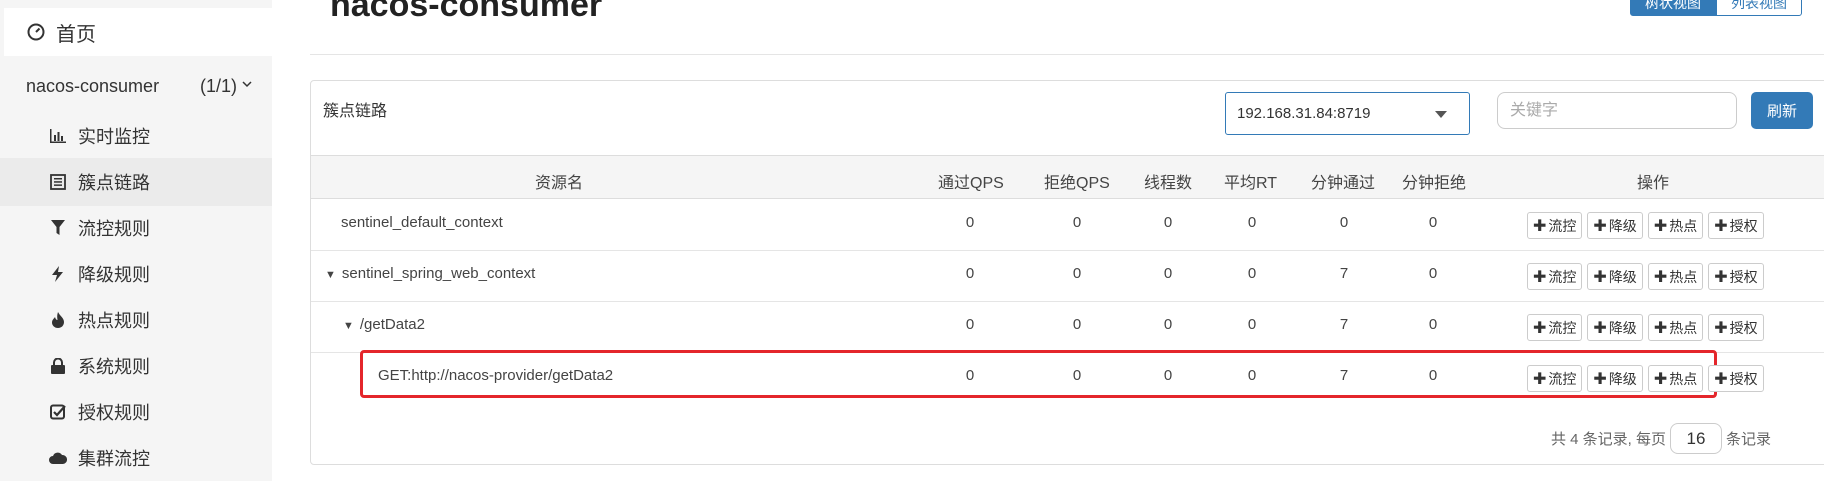 This screenshot has height=482, width=1824. Describe the element at coordinates (1617, 110) in the screenshot. I see `keyword-search-input` at that location.